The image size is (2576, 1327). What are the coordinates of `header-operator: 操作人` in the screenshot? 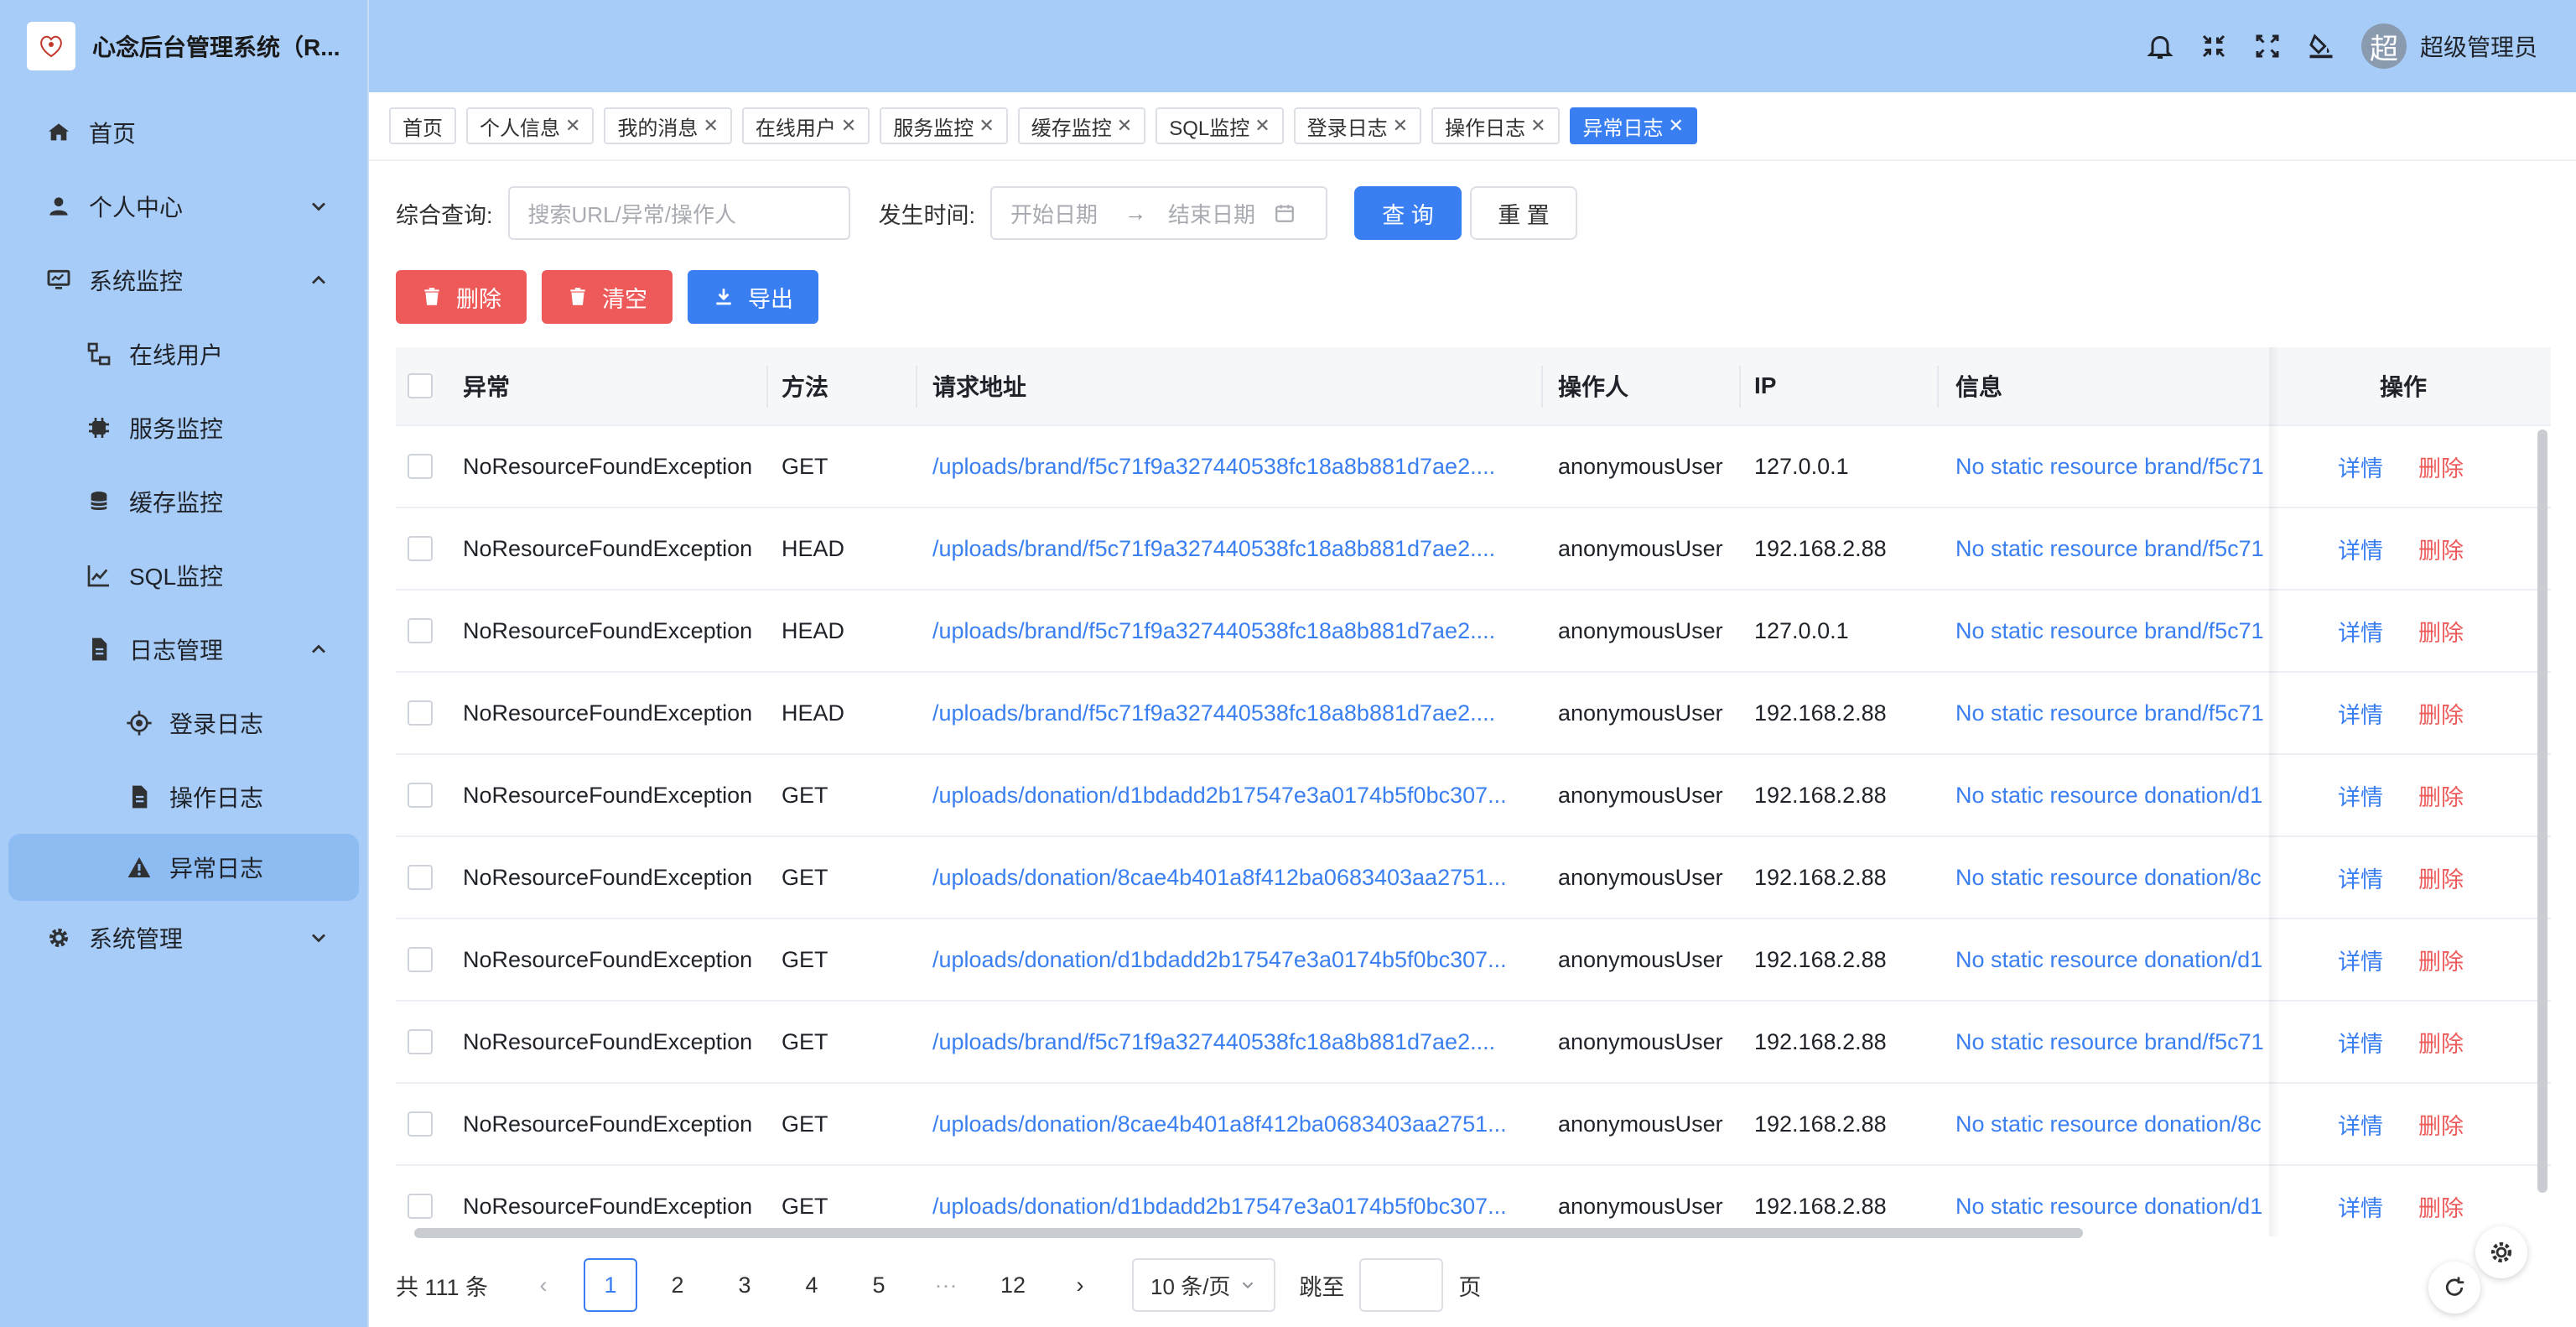 It's located at (1593, 385).